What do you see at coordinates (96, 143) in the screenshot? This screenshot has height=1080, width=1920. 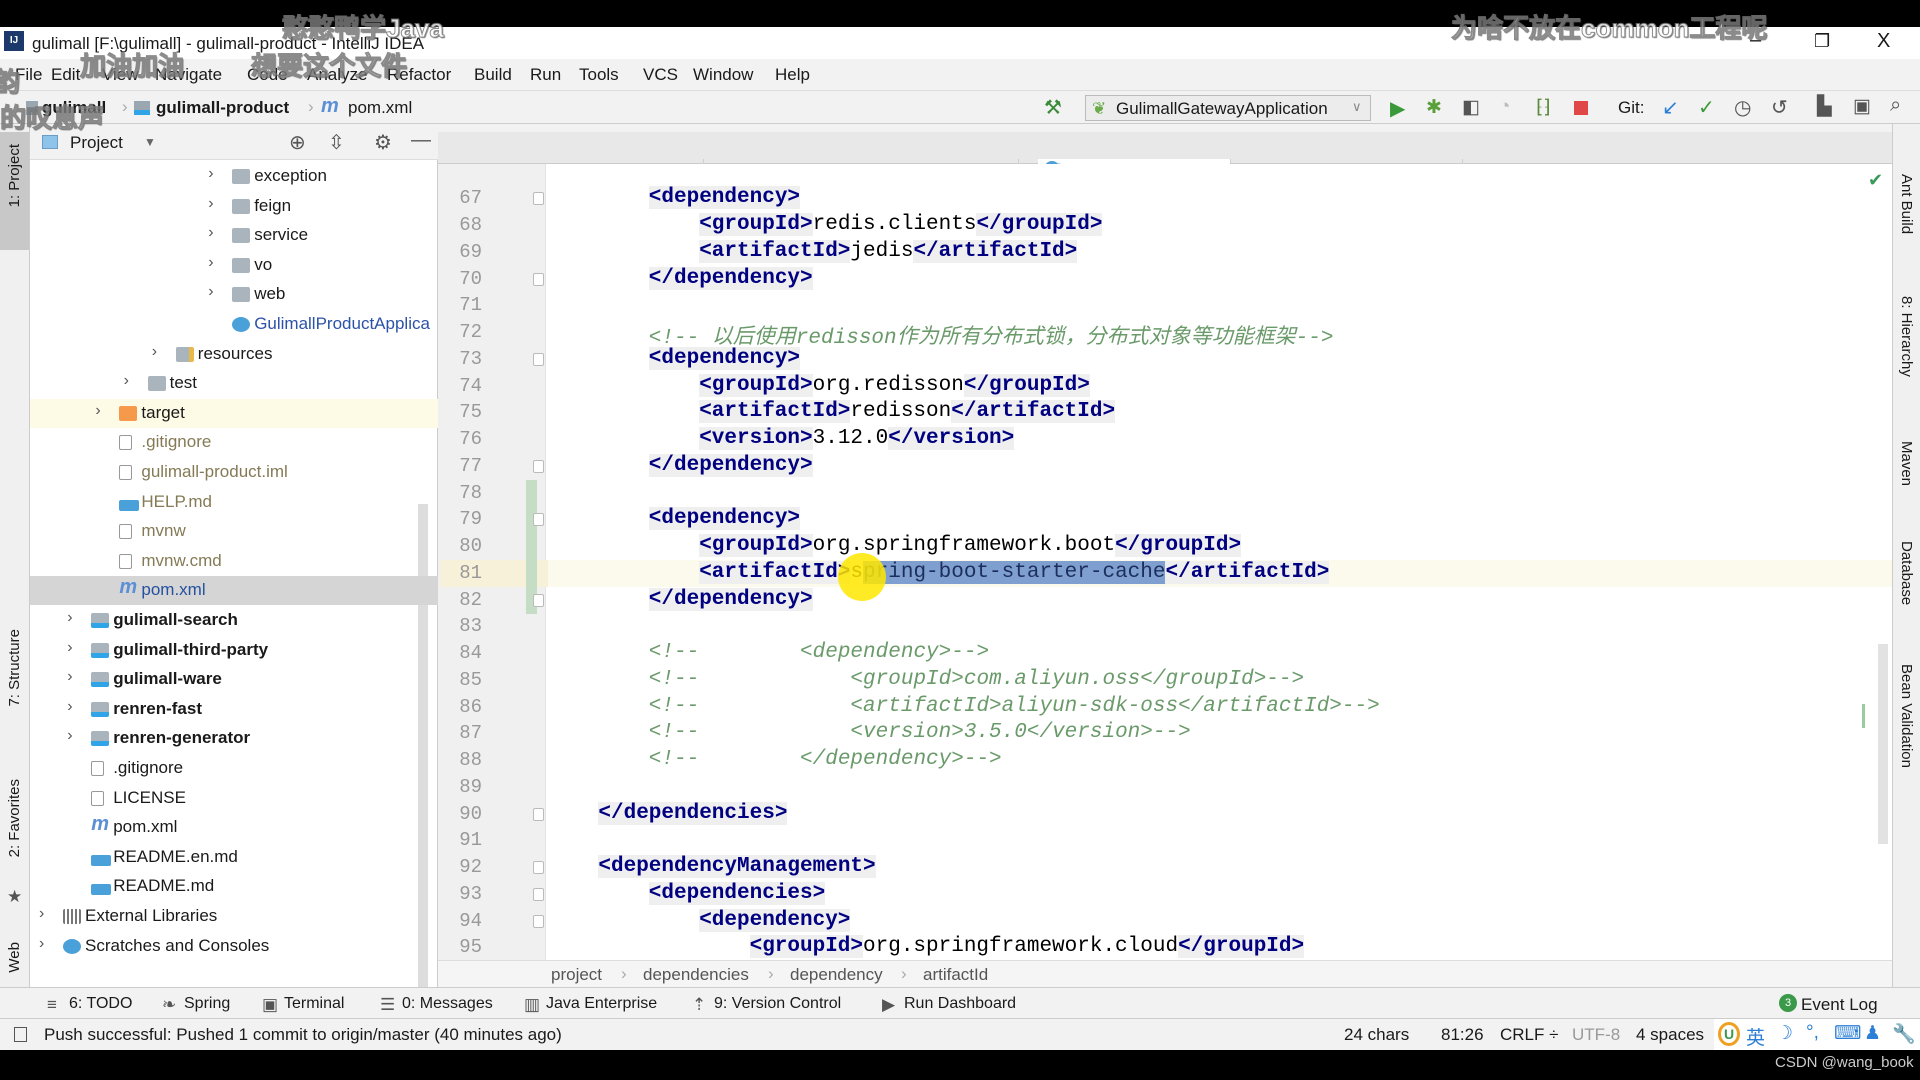 I see `project-view-selector: Project` at bounding box center [96, 143].